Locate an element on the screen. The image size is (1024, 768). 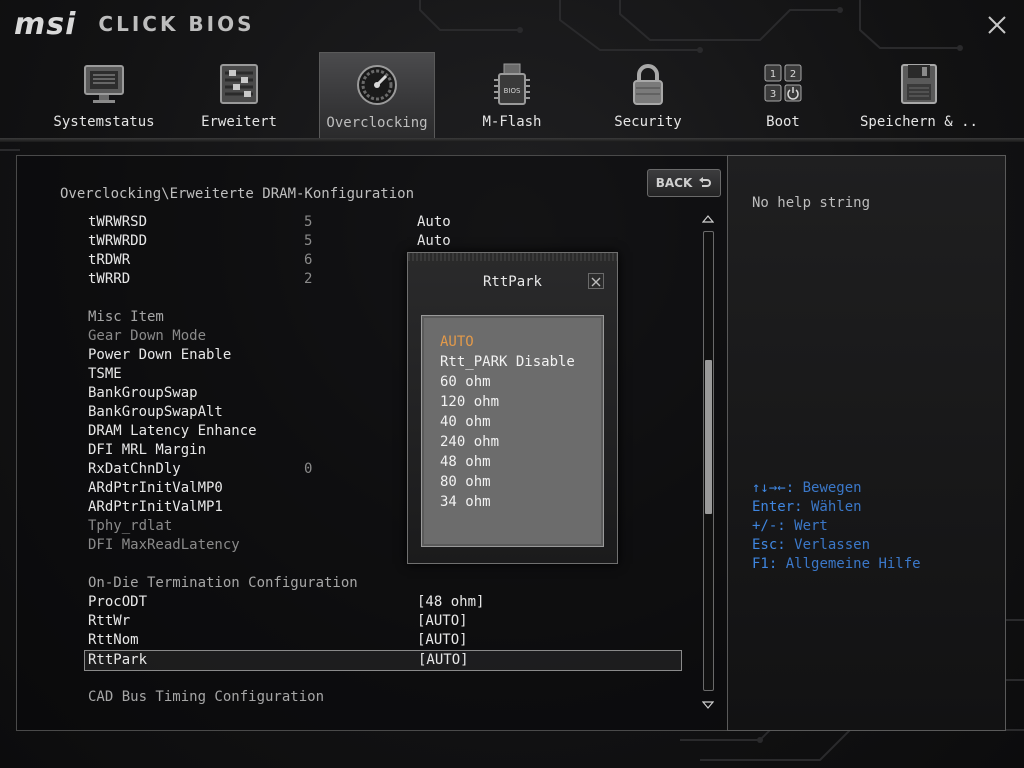
back-label: BACK is located at coordinates (674, 183).